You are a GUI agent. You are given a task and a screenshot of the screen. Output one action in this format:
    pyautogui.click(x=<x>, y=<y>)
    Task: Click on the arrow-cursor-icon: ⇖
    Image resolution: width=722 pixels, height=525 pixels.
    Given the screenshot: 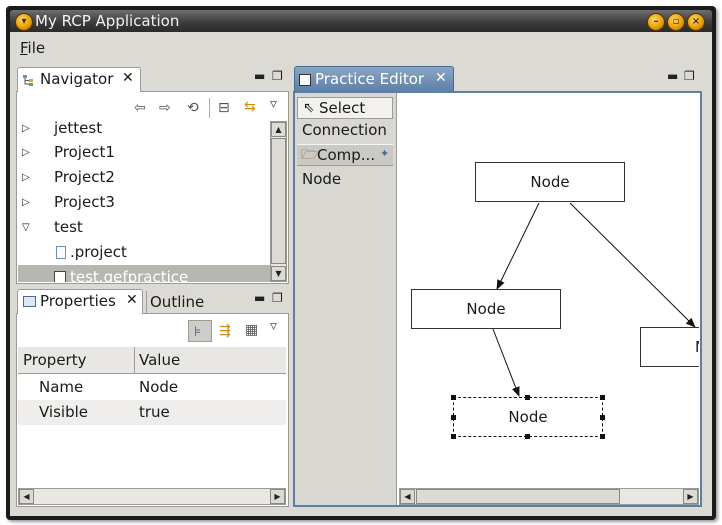 What is the action you would take?
    pyautogui.click(x=309, y=108)
    